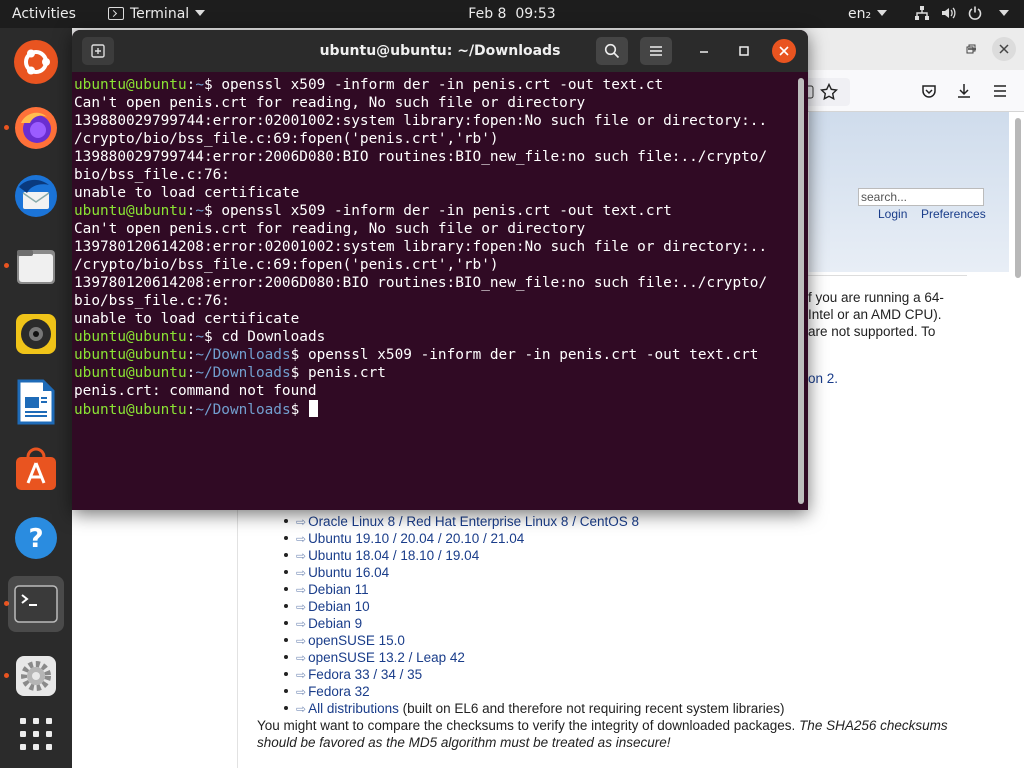  I want to click on terminal-close-button, so click(784, 51).